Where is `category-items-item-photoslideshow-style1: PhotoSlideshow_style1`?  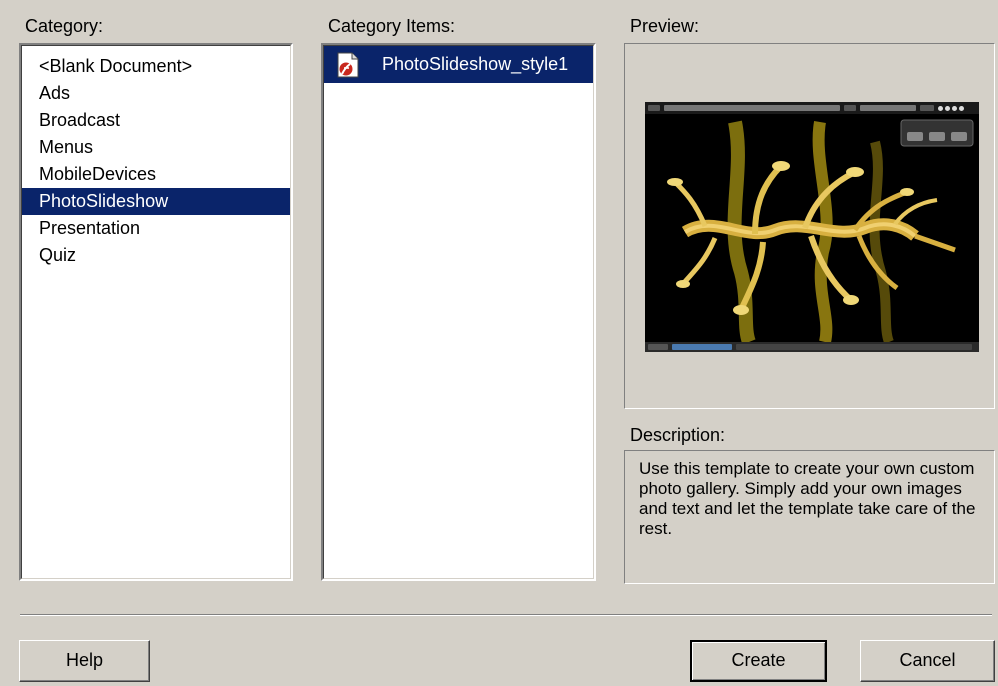
category-items-item-photoslideshow-style1: PhotoSlideshow_style1 is located at coordinates (458, 64).